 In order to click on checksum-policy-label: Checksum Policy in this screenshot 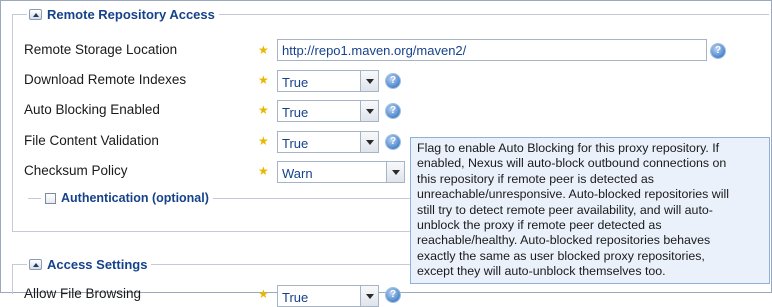, I will do `click(76, 170)`.